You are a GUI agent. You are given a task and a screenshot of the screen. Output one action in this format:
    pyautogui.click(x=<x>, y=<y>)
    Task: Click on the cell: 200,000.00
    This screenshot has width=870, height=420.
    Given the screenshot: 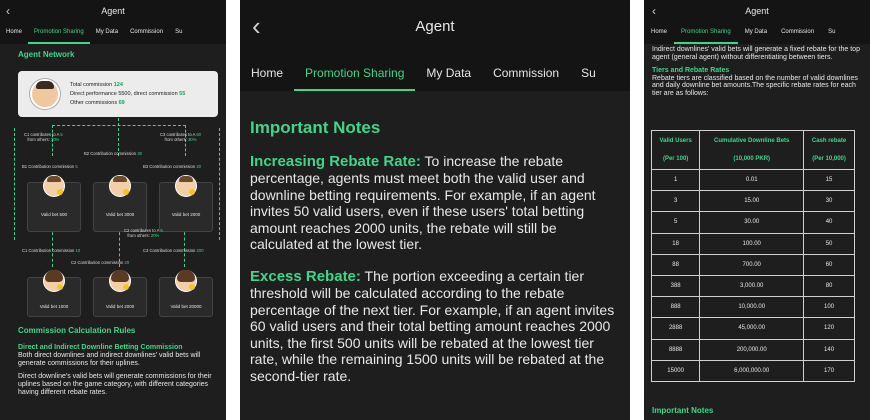 What is the action you would take?
    pyautogui.click(x=752, y=349)
    